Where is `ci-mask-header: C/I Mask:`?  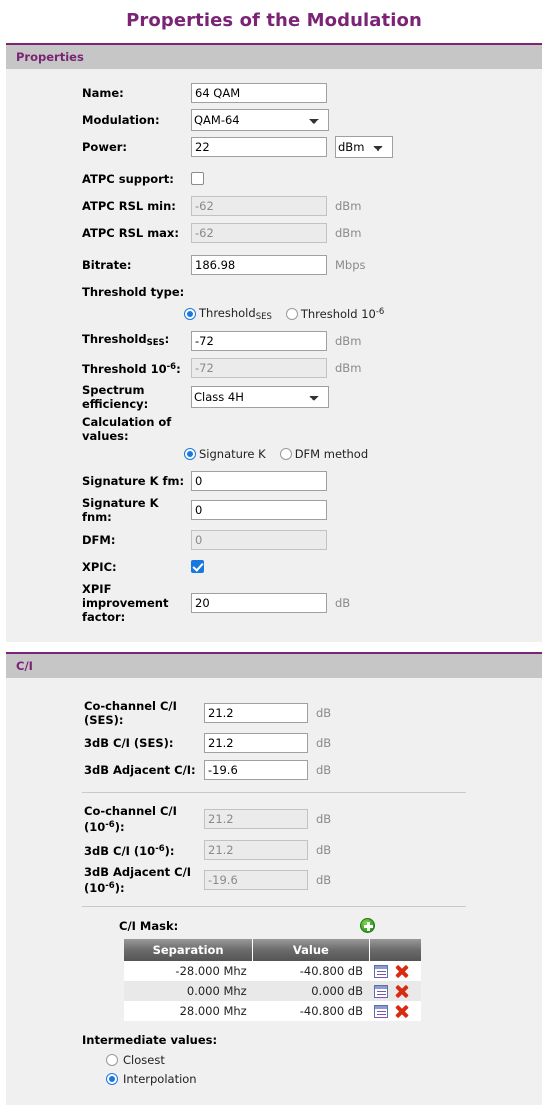
ci-mask-header: C/I Mask: is located at coordinates (274, 925).